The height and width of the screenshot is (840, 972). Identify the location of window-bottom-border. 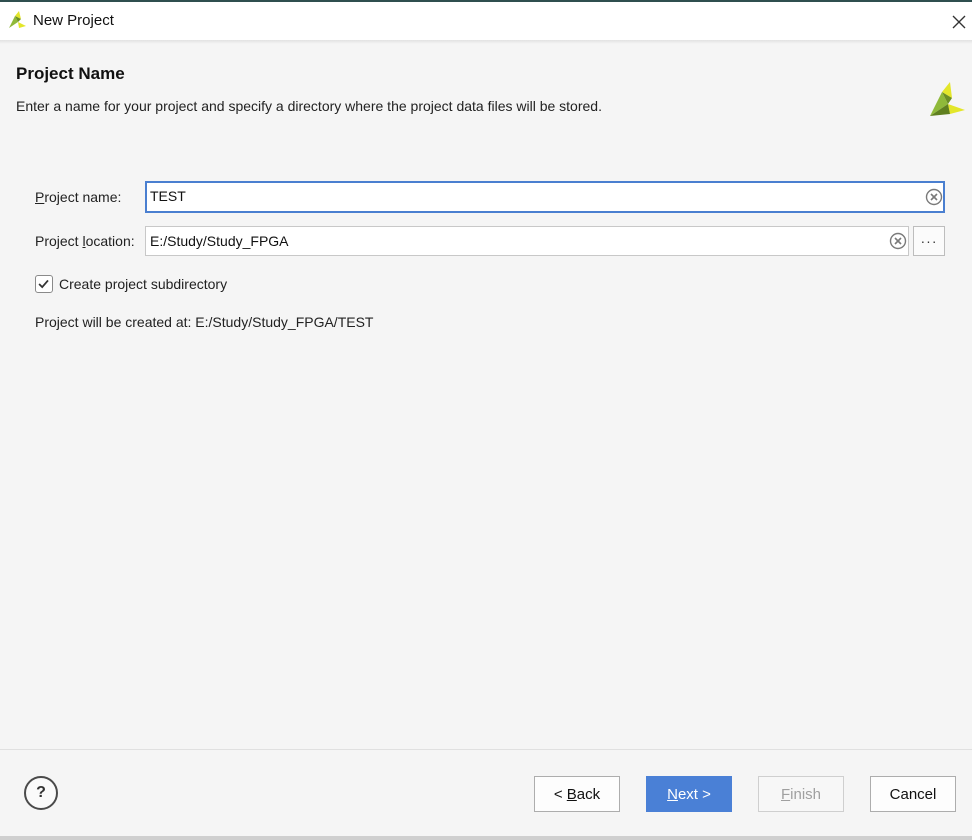
(486, 838).